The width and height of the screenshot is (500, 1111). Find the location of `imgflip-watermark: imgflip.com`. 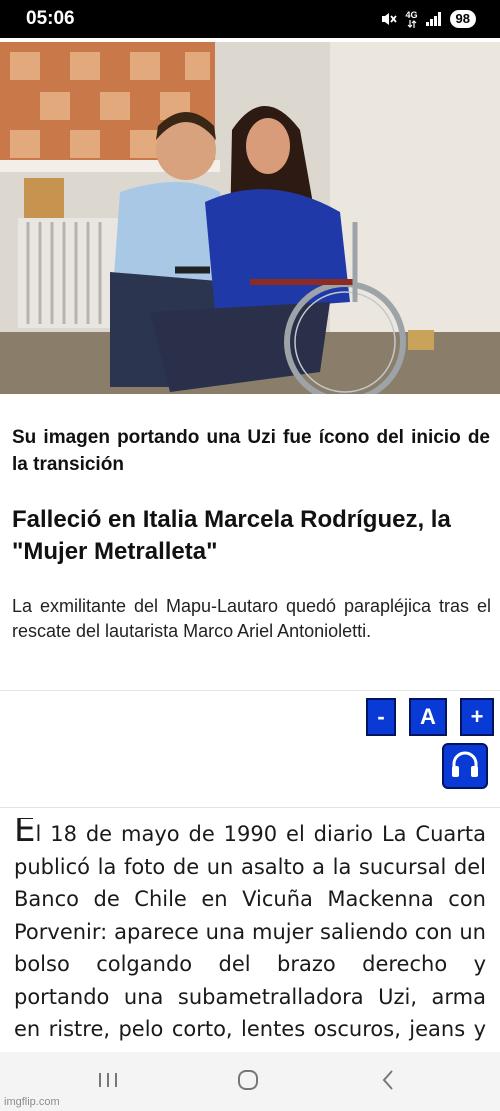

imgflip-watermark: imgflip.com is located at coordinates (32, 1102).